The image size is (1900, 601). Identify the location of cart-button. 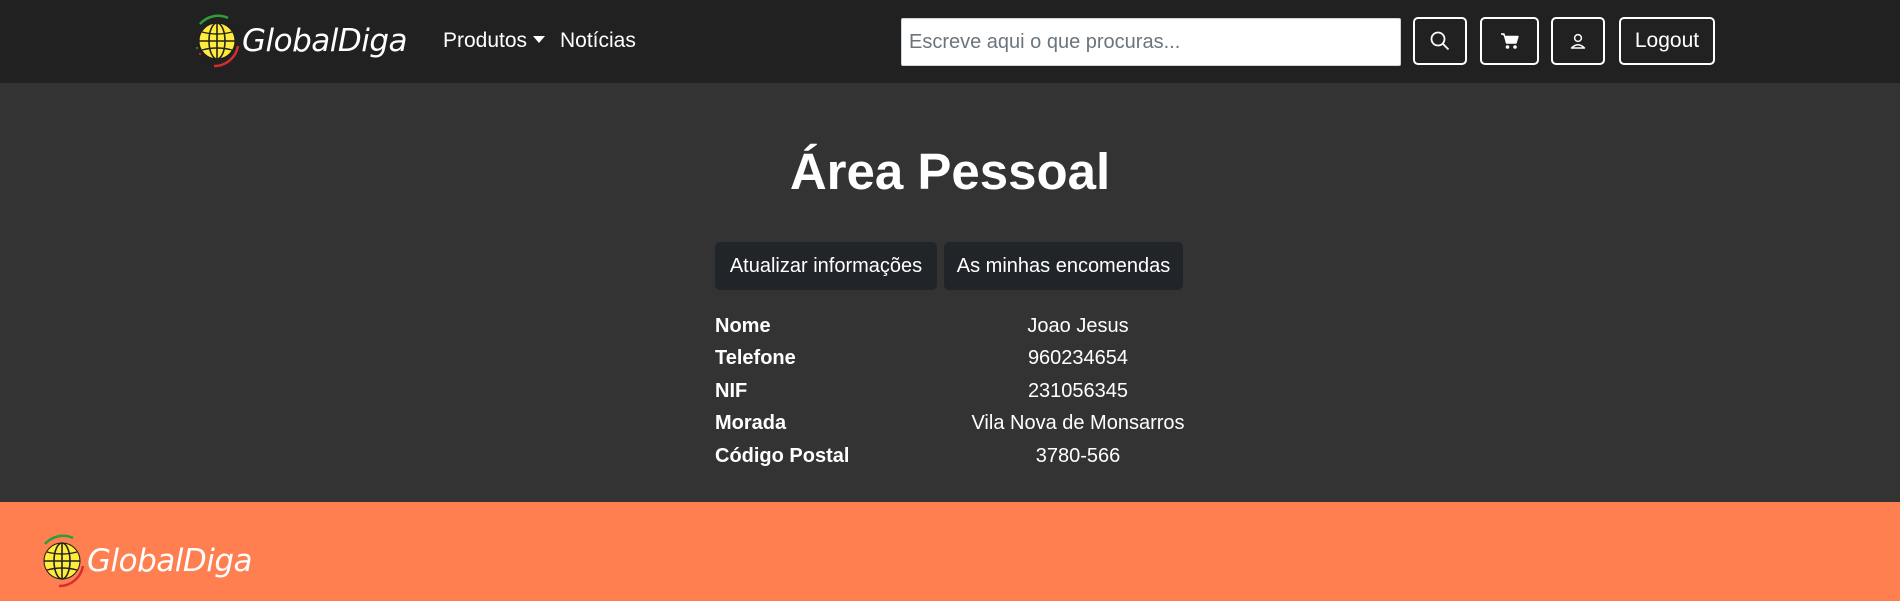
(1509, 41).